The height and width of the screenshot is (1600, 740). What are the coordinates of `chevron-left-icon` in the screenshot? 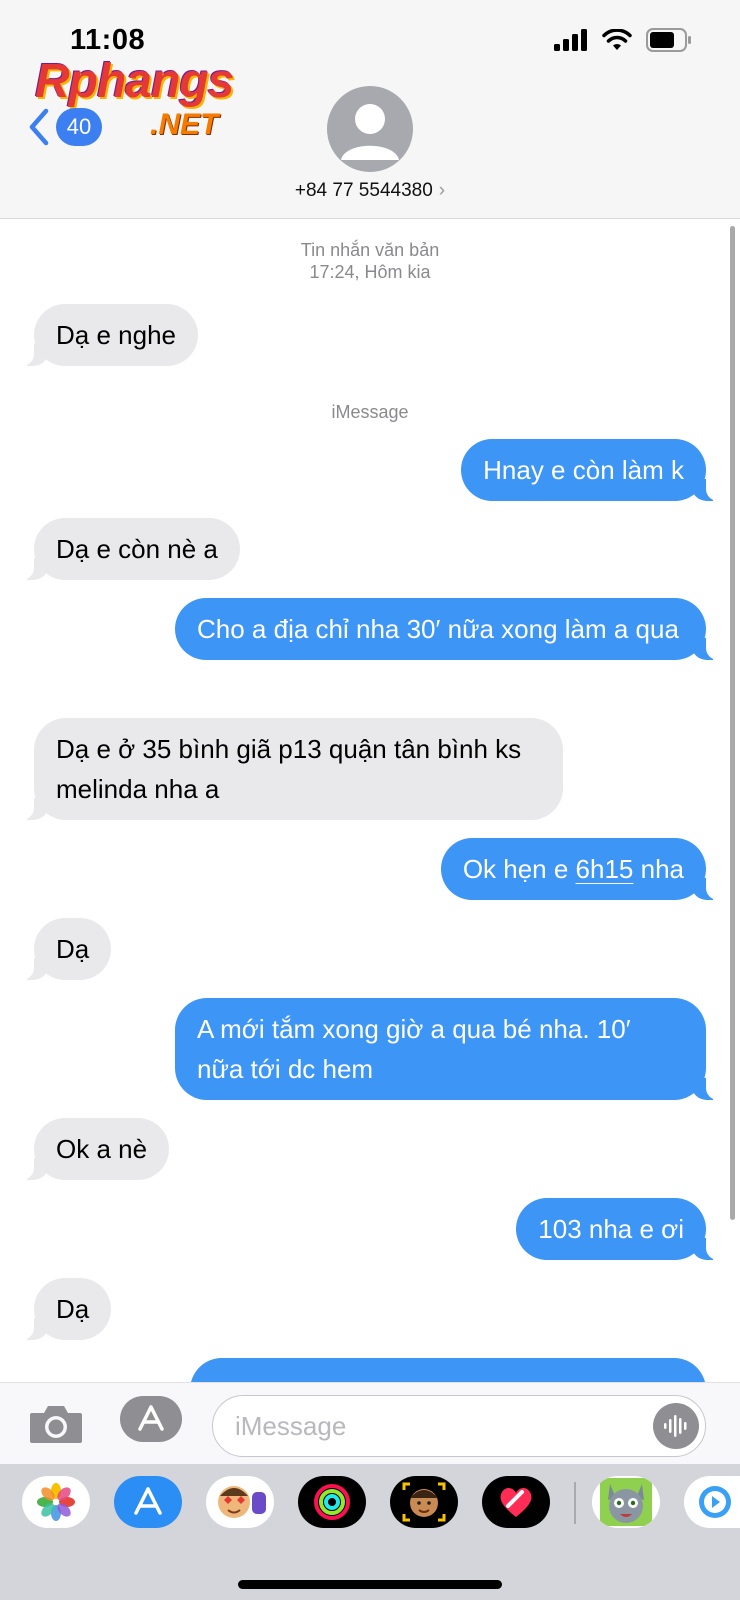 It's located at (39, 127).